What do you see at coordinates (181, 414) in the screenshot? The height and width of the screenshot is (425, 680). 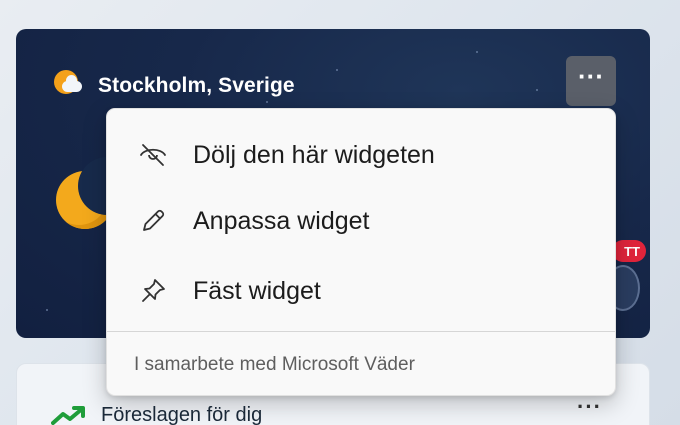 I see `suggested-widget-title: Föreslagen för dig` at bounding box center [181, 414].